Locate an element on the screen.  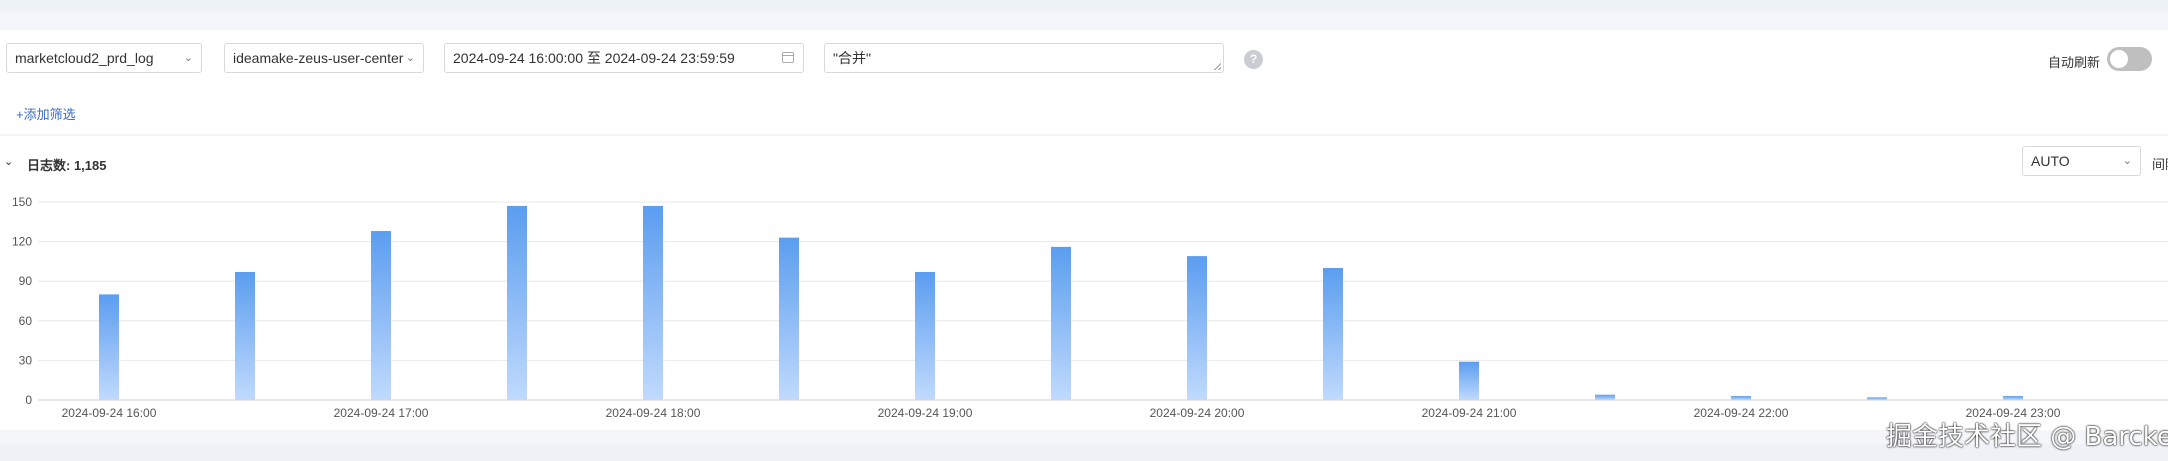
add-filter-link: +添加筛选 is located at coordinates (46, 113).